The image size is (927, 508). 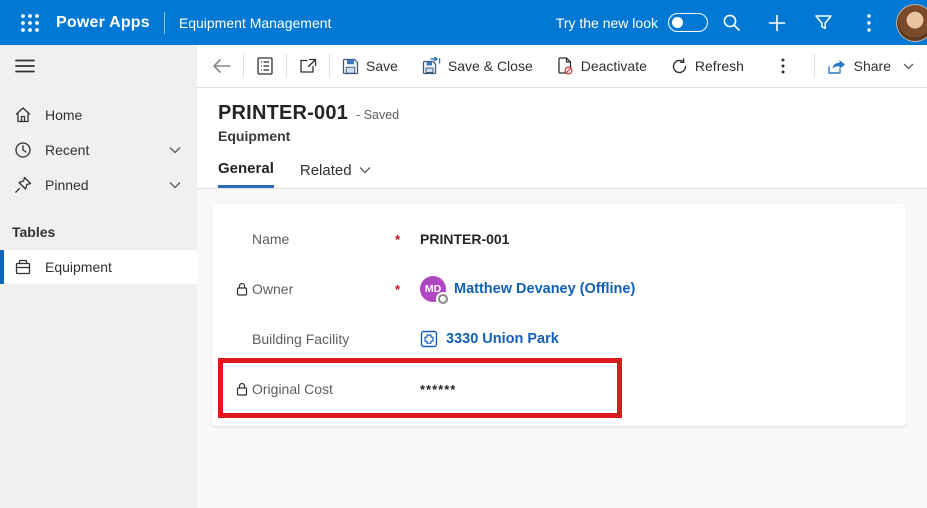 What do you see at coordinates (572, 174) in the screenshot?
I see `form-tabs: General Related` at bounding box center [572, 174].